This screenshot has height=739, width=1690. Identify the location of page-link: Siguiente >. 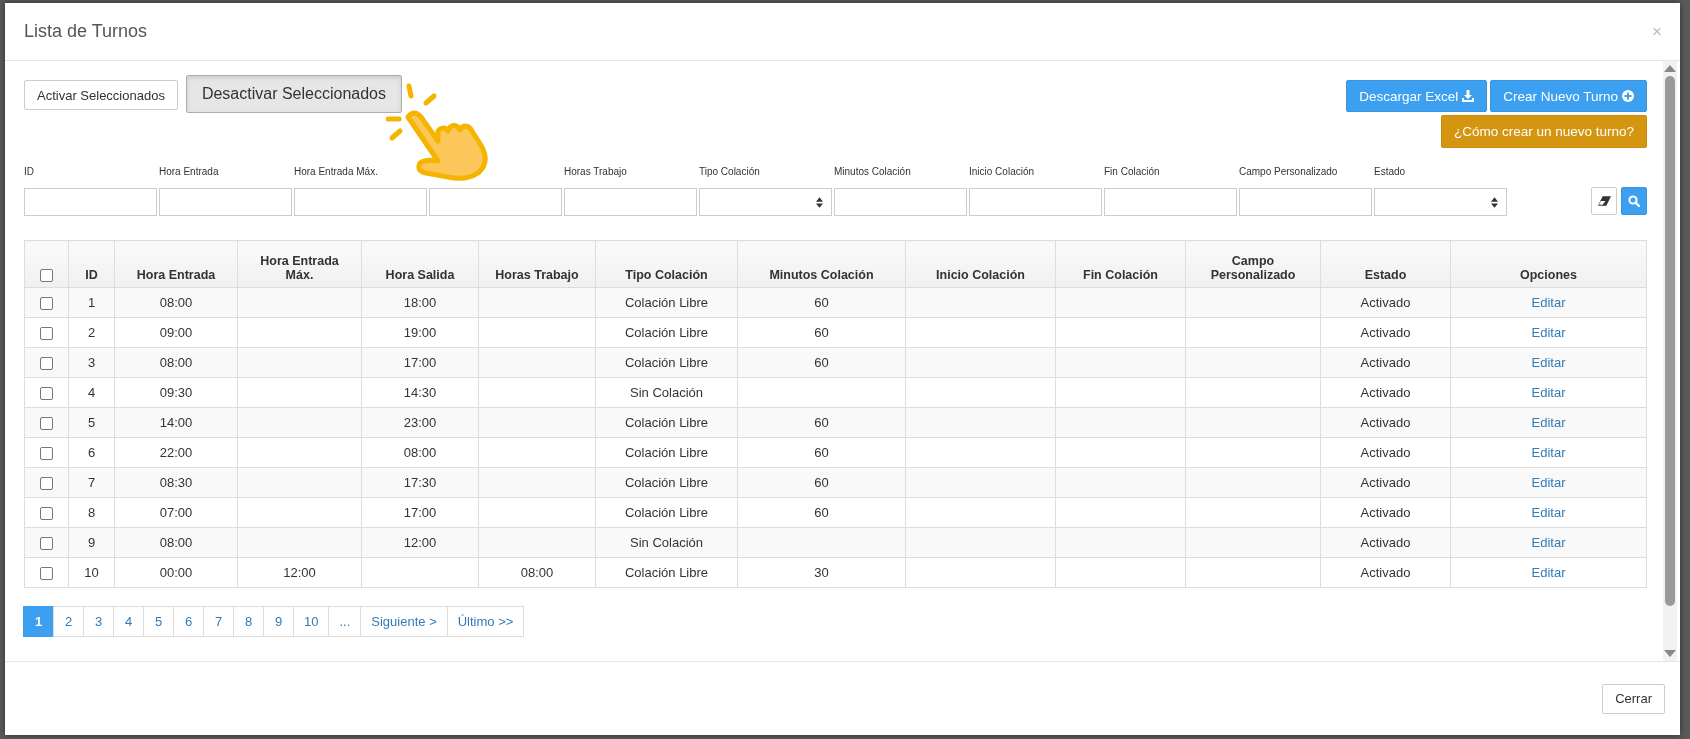
(404, 621).